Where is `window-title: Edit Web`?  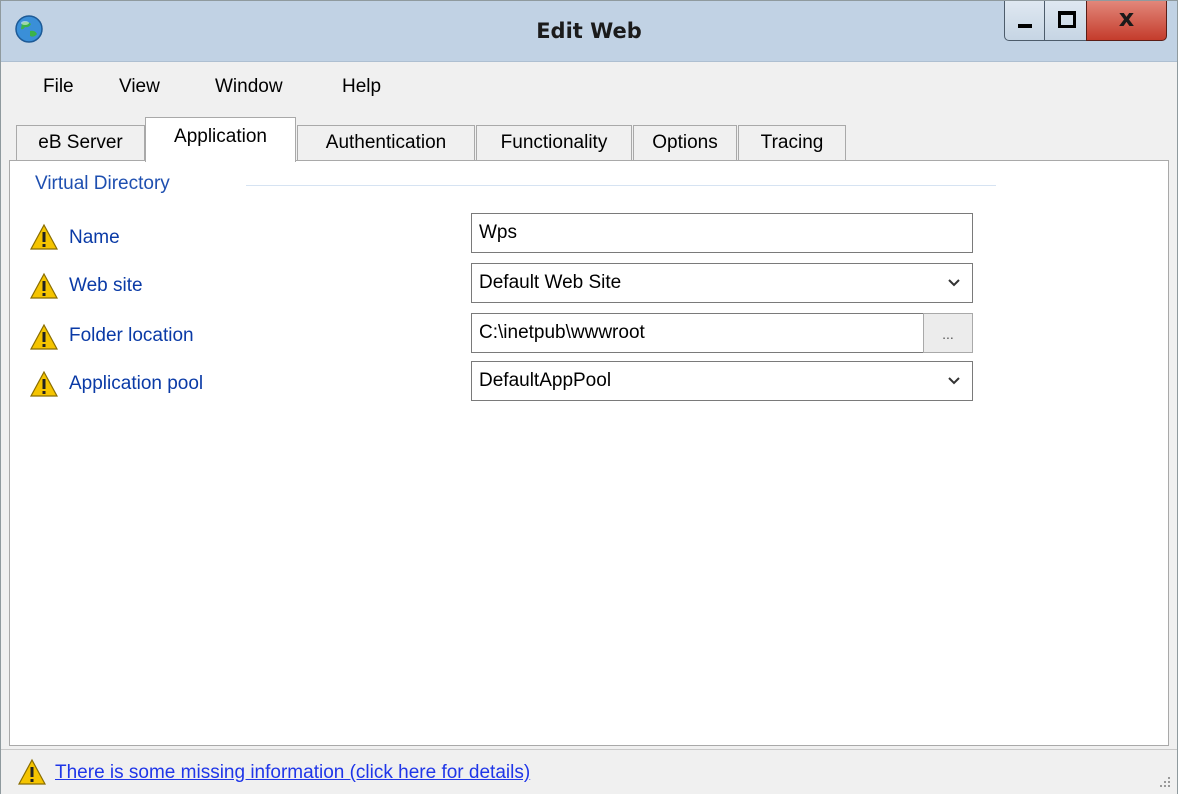
window-title: Edit Web is located at coordinates (589, 31).